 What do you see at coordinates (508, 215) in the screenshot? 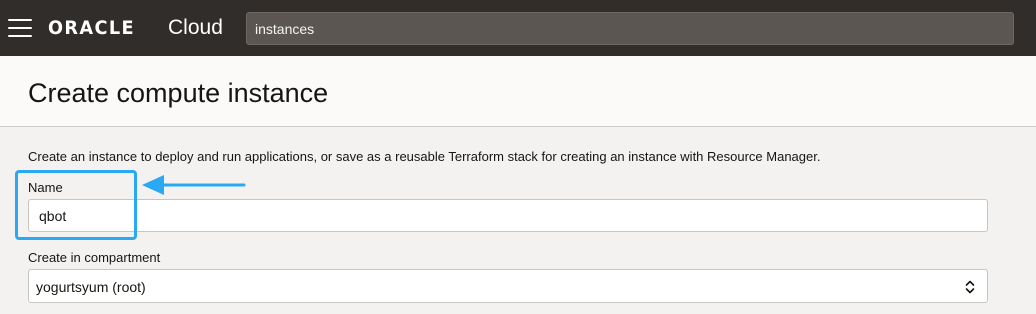
I see `name-field` at bounding box center [508, 215].